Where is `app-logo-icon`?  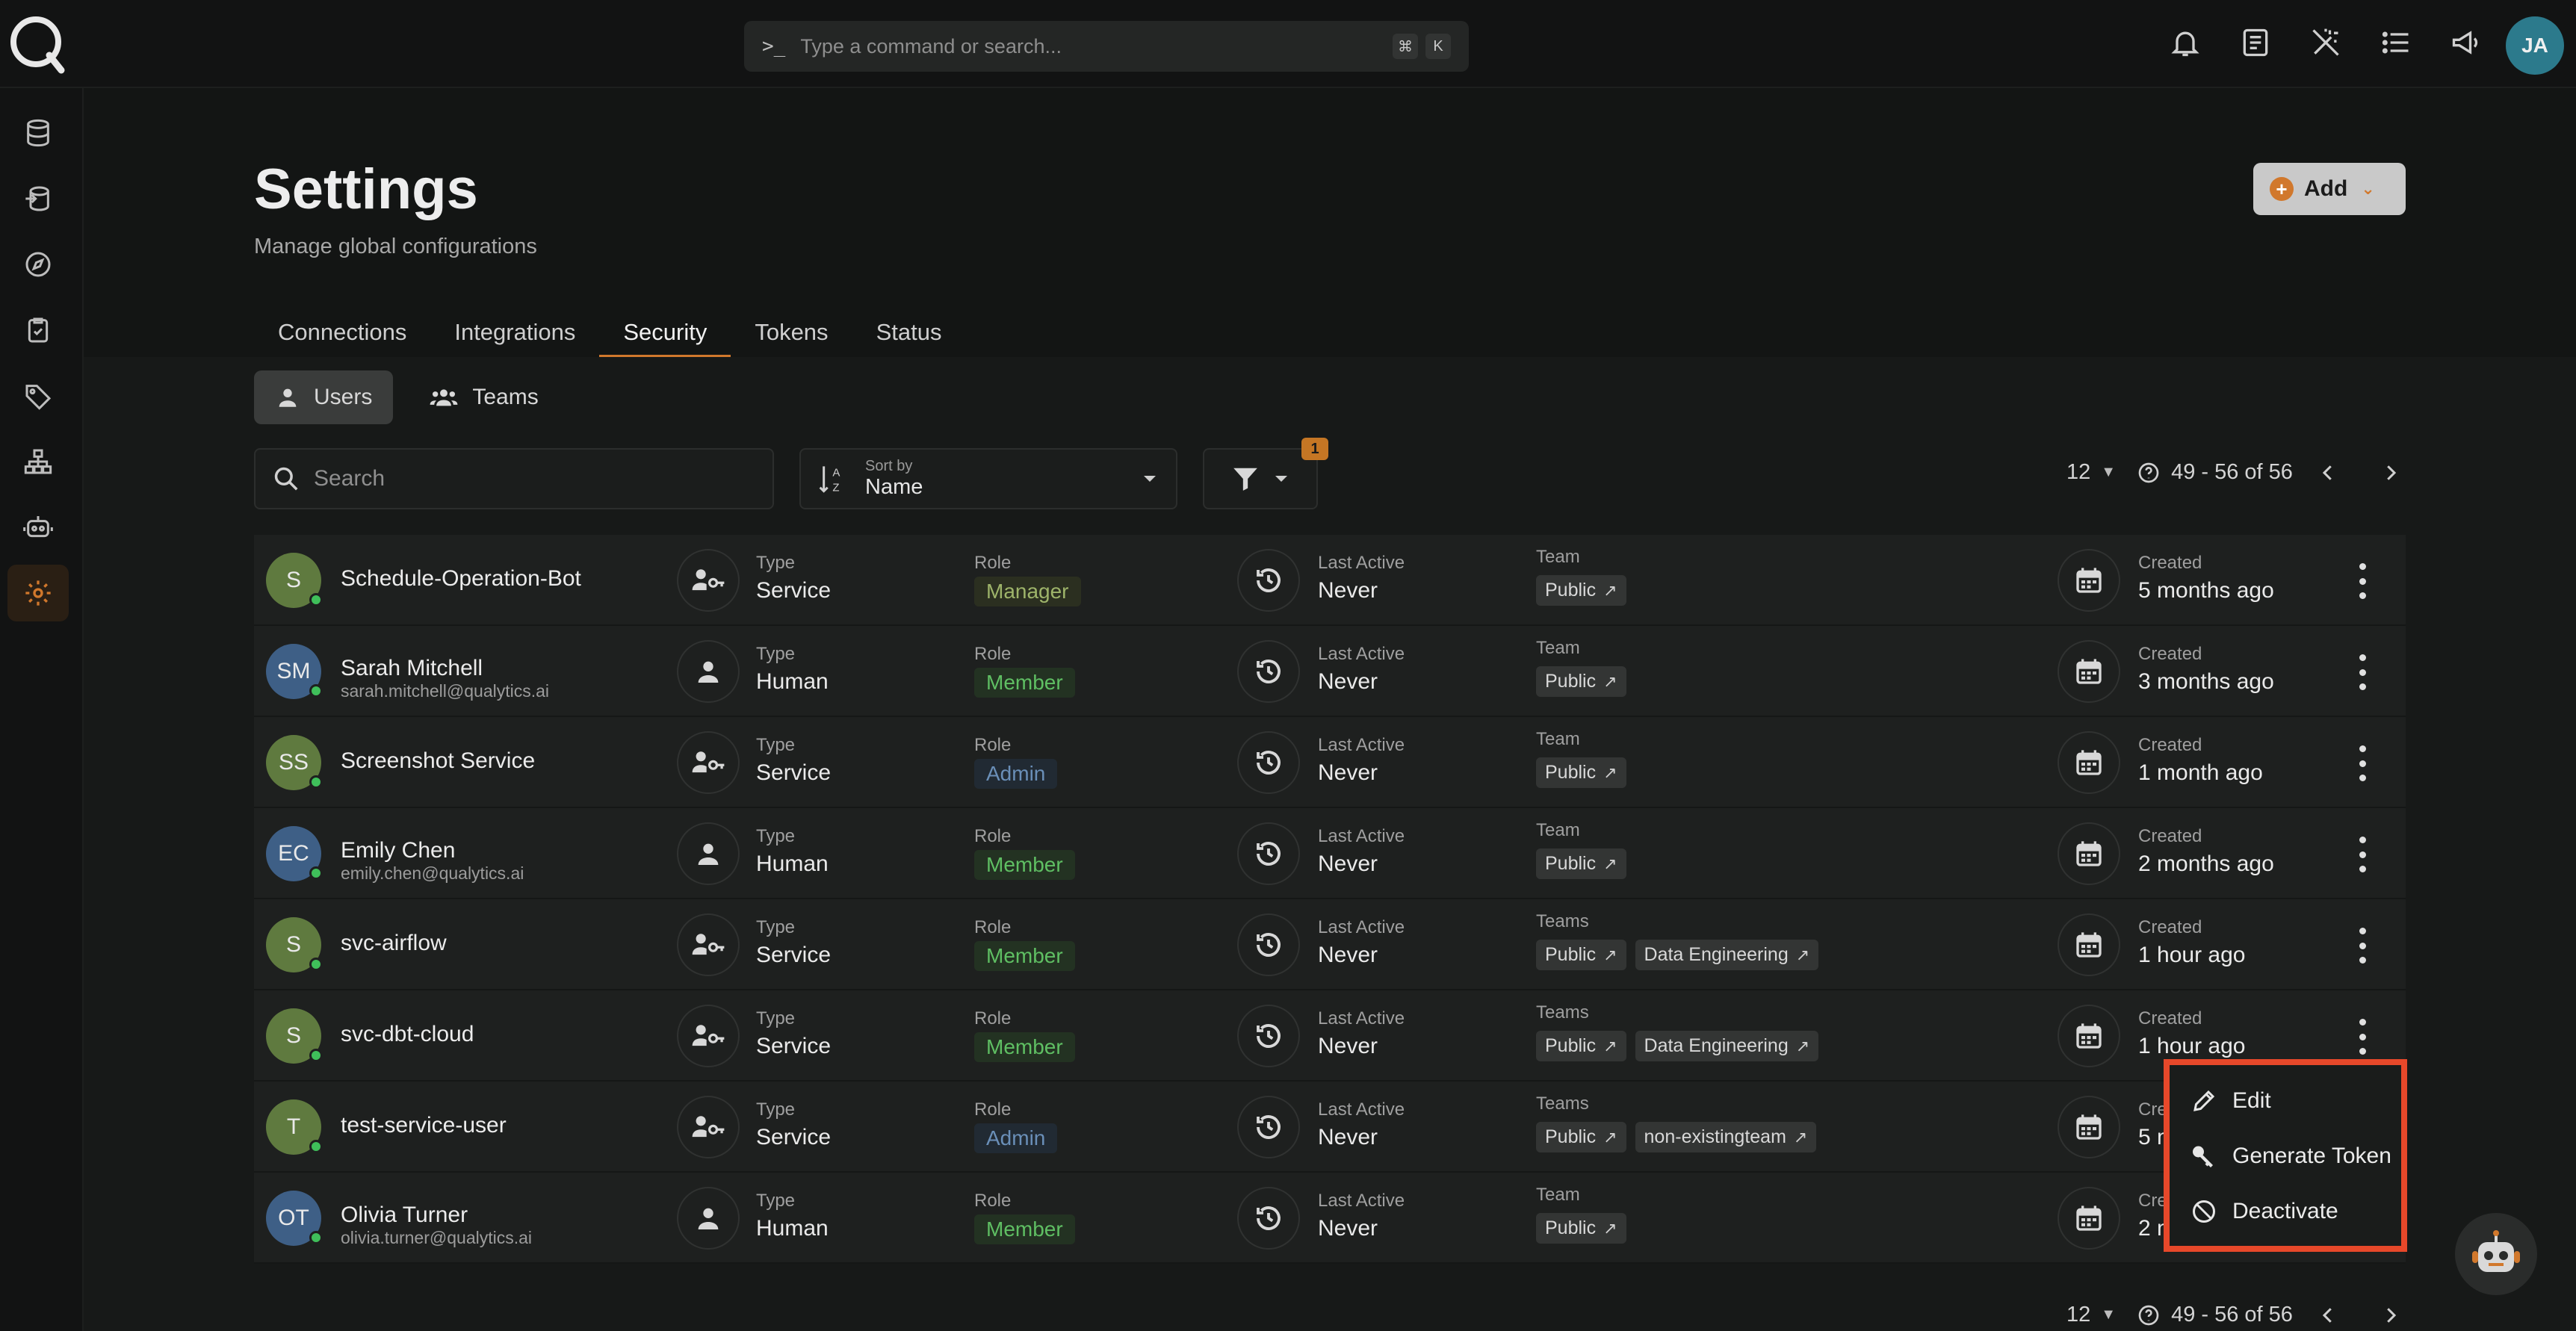
app-logo-icon is located at coordinates (37, 43).